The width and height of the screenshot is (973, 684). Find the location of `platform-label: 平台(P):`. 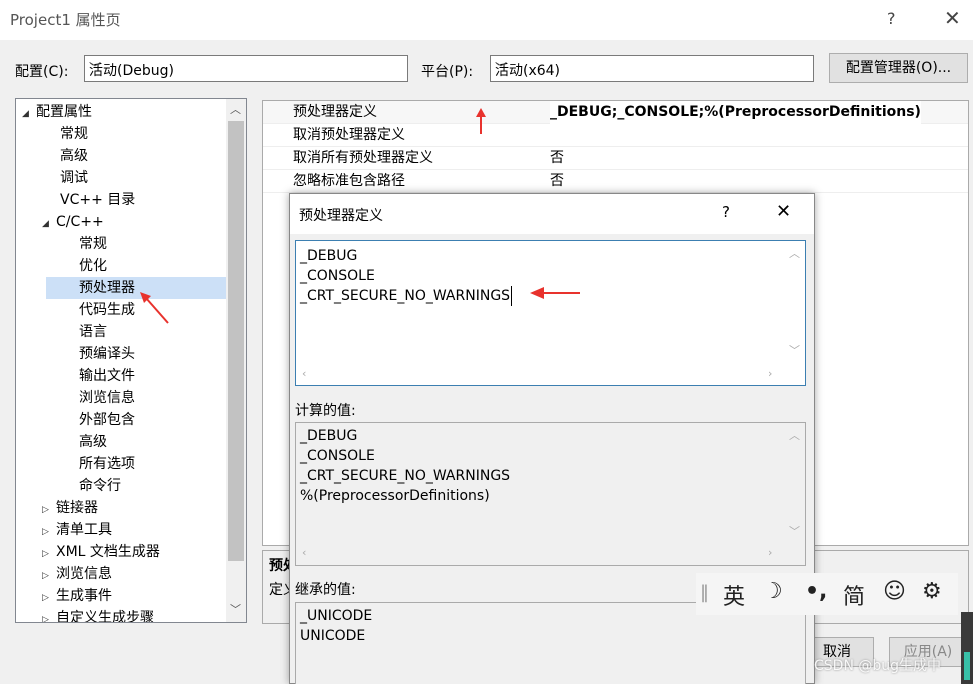

platform-label: 平台(P): is located at coordinates (447, 72).